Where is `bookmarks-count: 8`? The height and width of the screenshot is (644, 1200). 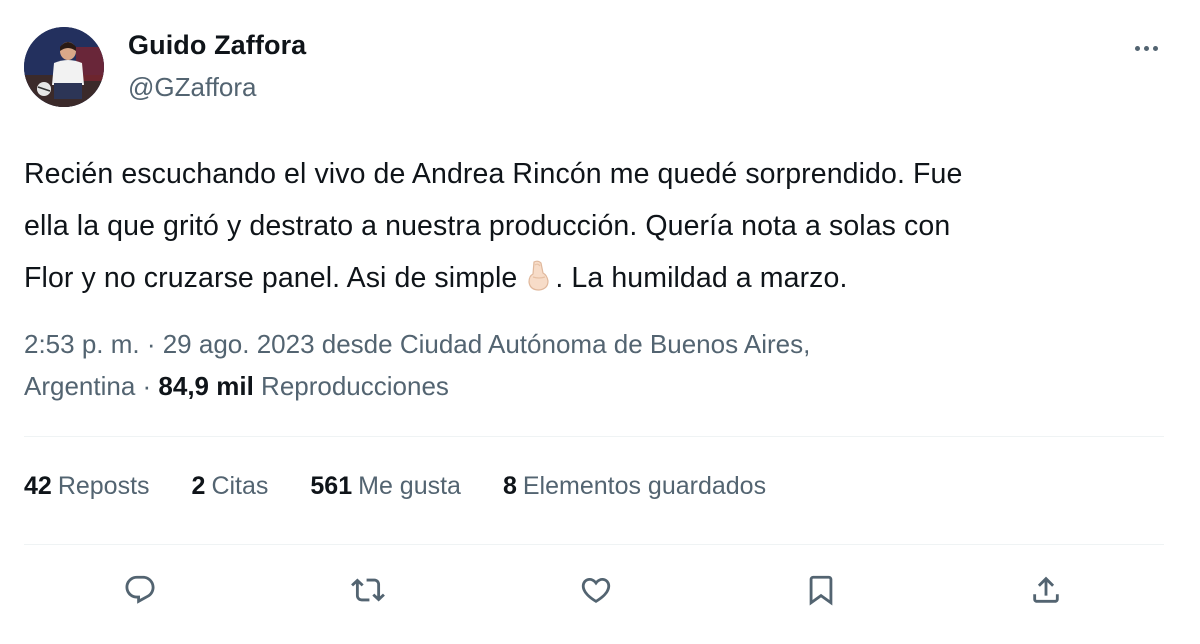
bookmarks-count: 8 is located at coordinates (509, 486).